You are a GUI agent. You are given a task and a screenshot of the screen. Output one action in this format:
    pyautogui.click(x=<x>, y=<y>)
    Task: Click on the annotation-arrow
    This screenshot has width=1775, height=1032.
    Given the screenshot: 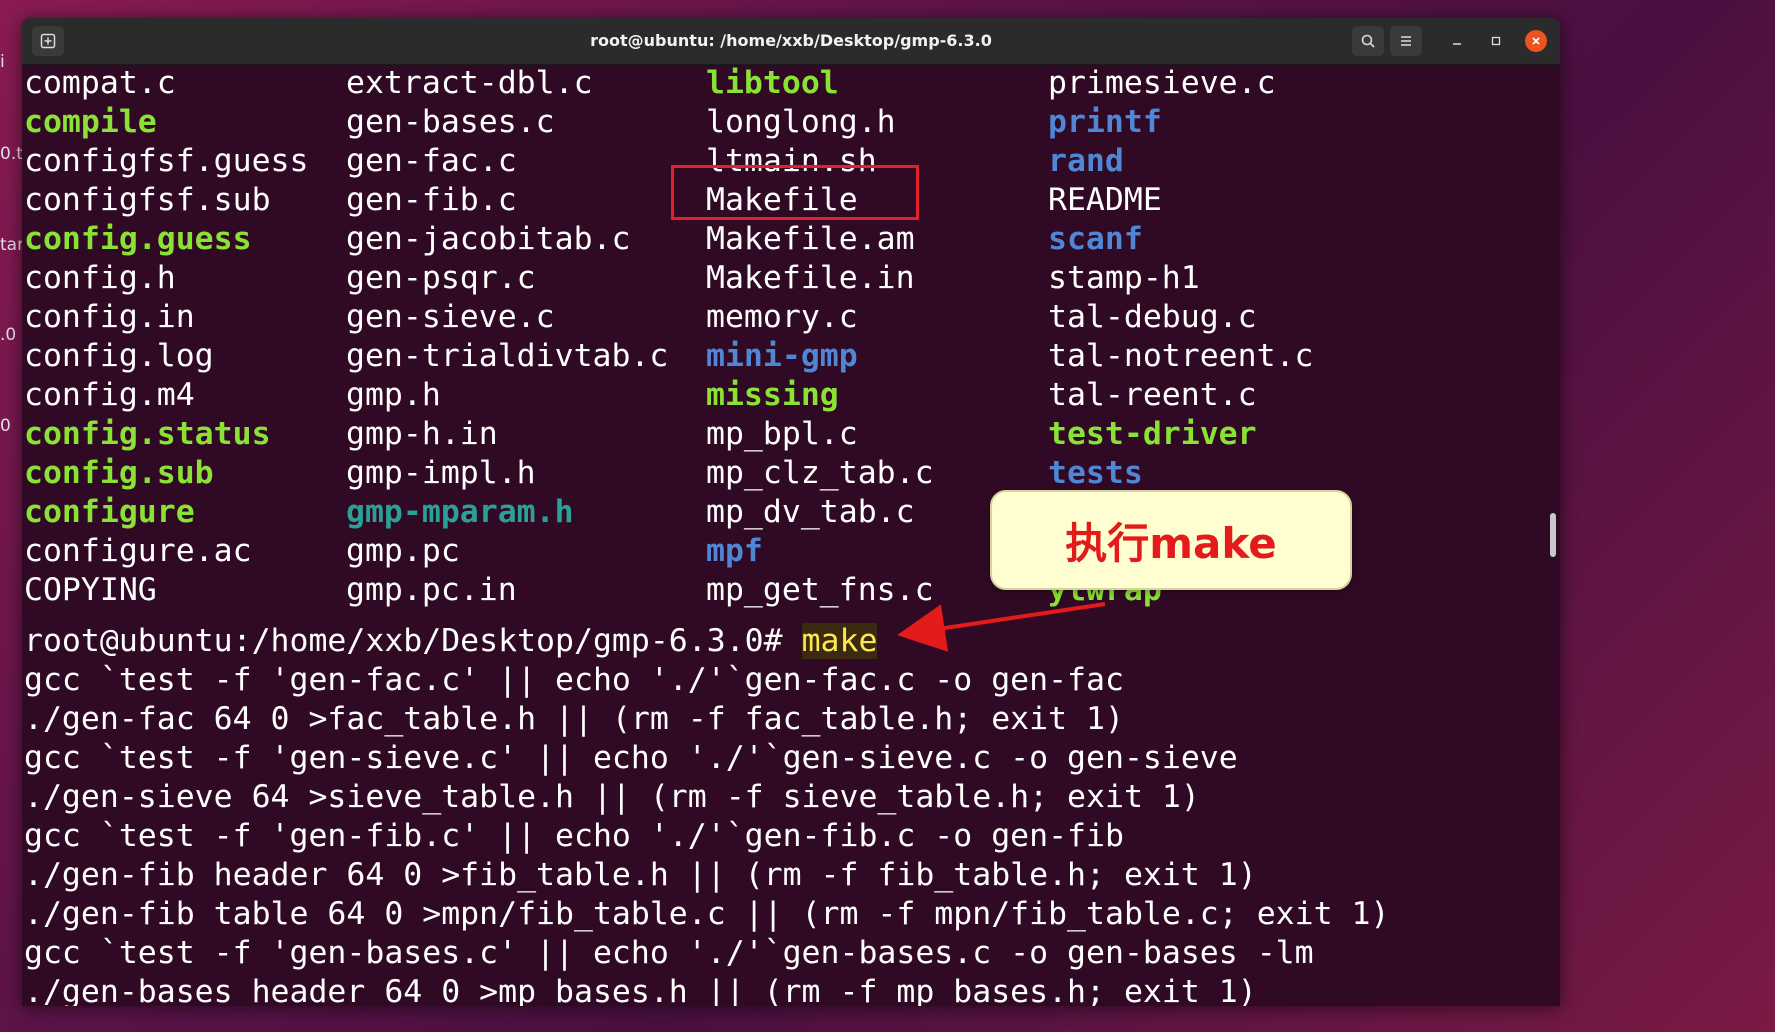 What is the action you would take?
    pyautogui.click(x=1001, y=627)
    